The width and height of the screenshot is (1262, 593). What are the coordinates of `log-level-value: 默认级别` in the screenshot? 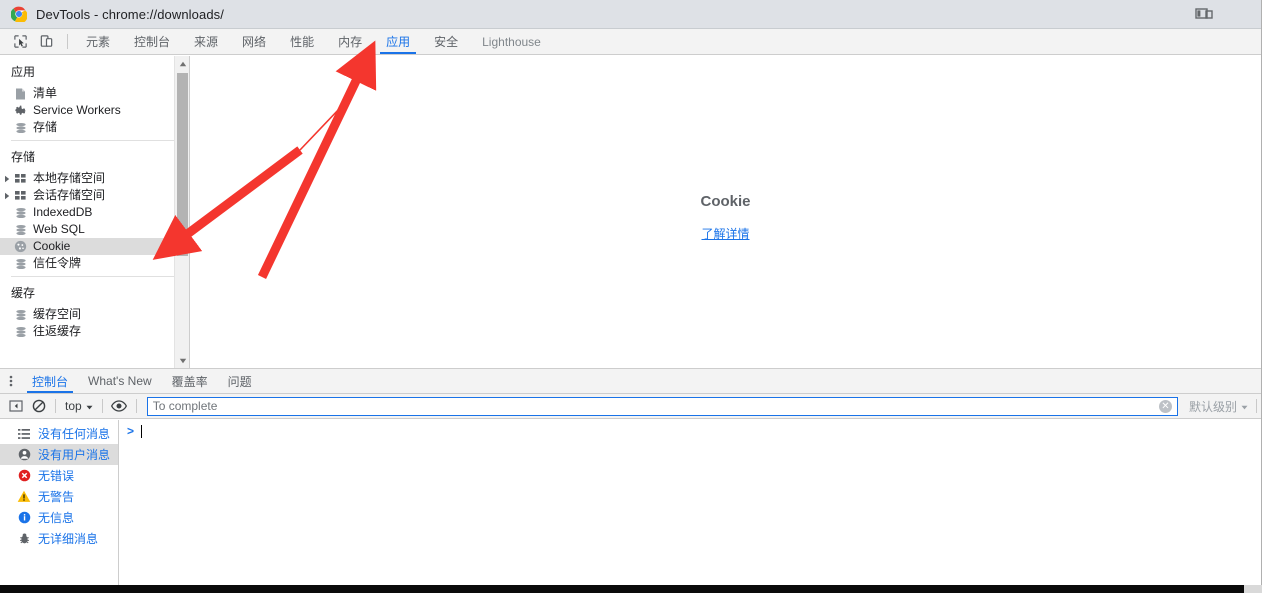 It's located at (1212, 406).